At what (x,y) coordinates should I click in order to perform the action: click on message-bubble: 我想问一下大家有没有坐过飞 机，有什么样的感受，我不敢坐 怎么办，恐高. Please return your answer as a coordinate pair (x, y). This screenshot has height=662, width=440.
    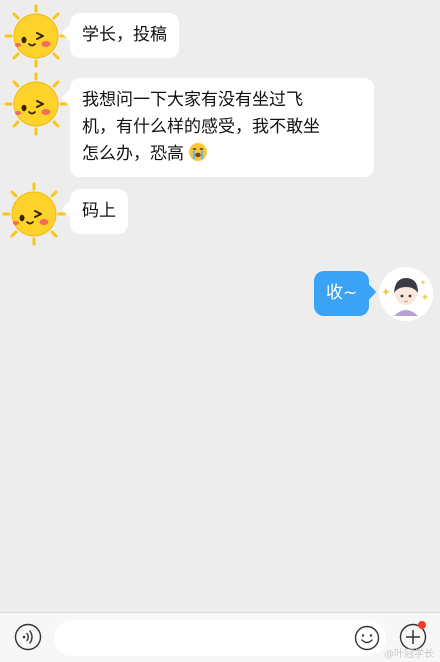
    Looking at the image, I should click on (222, 127).